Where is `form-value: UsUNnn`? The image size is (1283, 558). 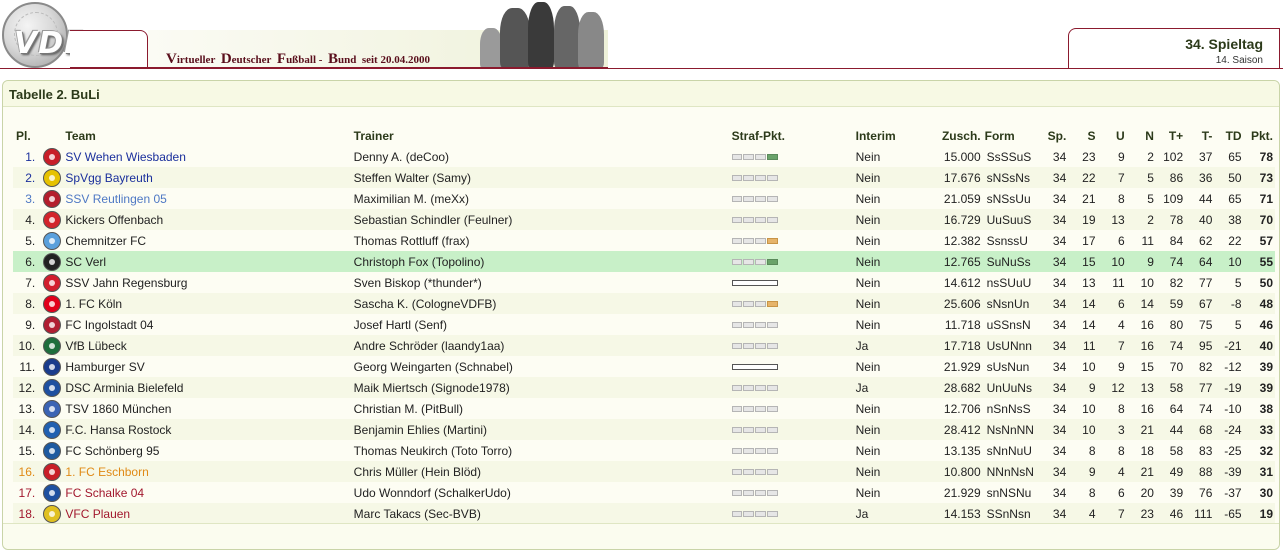 form-value: UsUNnn is located at coordinates (1011, 345).